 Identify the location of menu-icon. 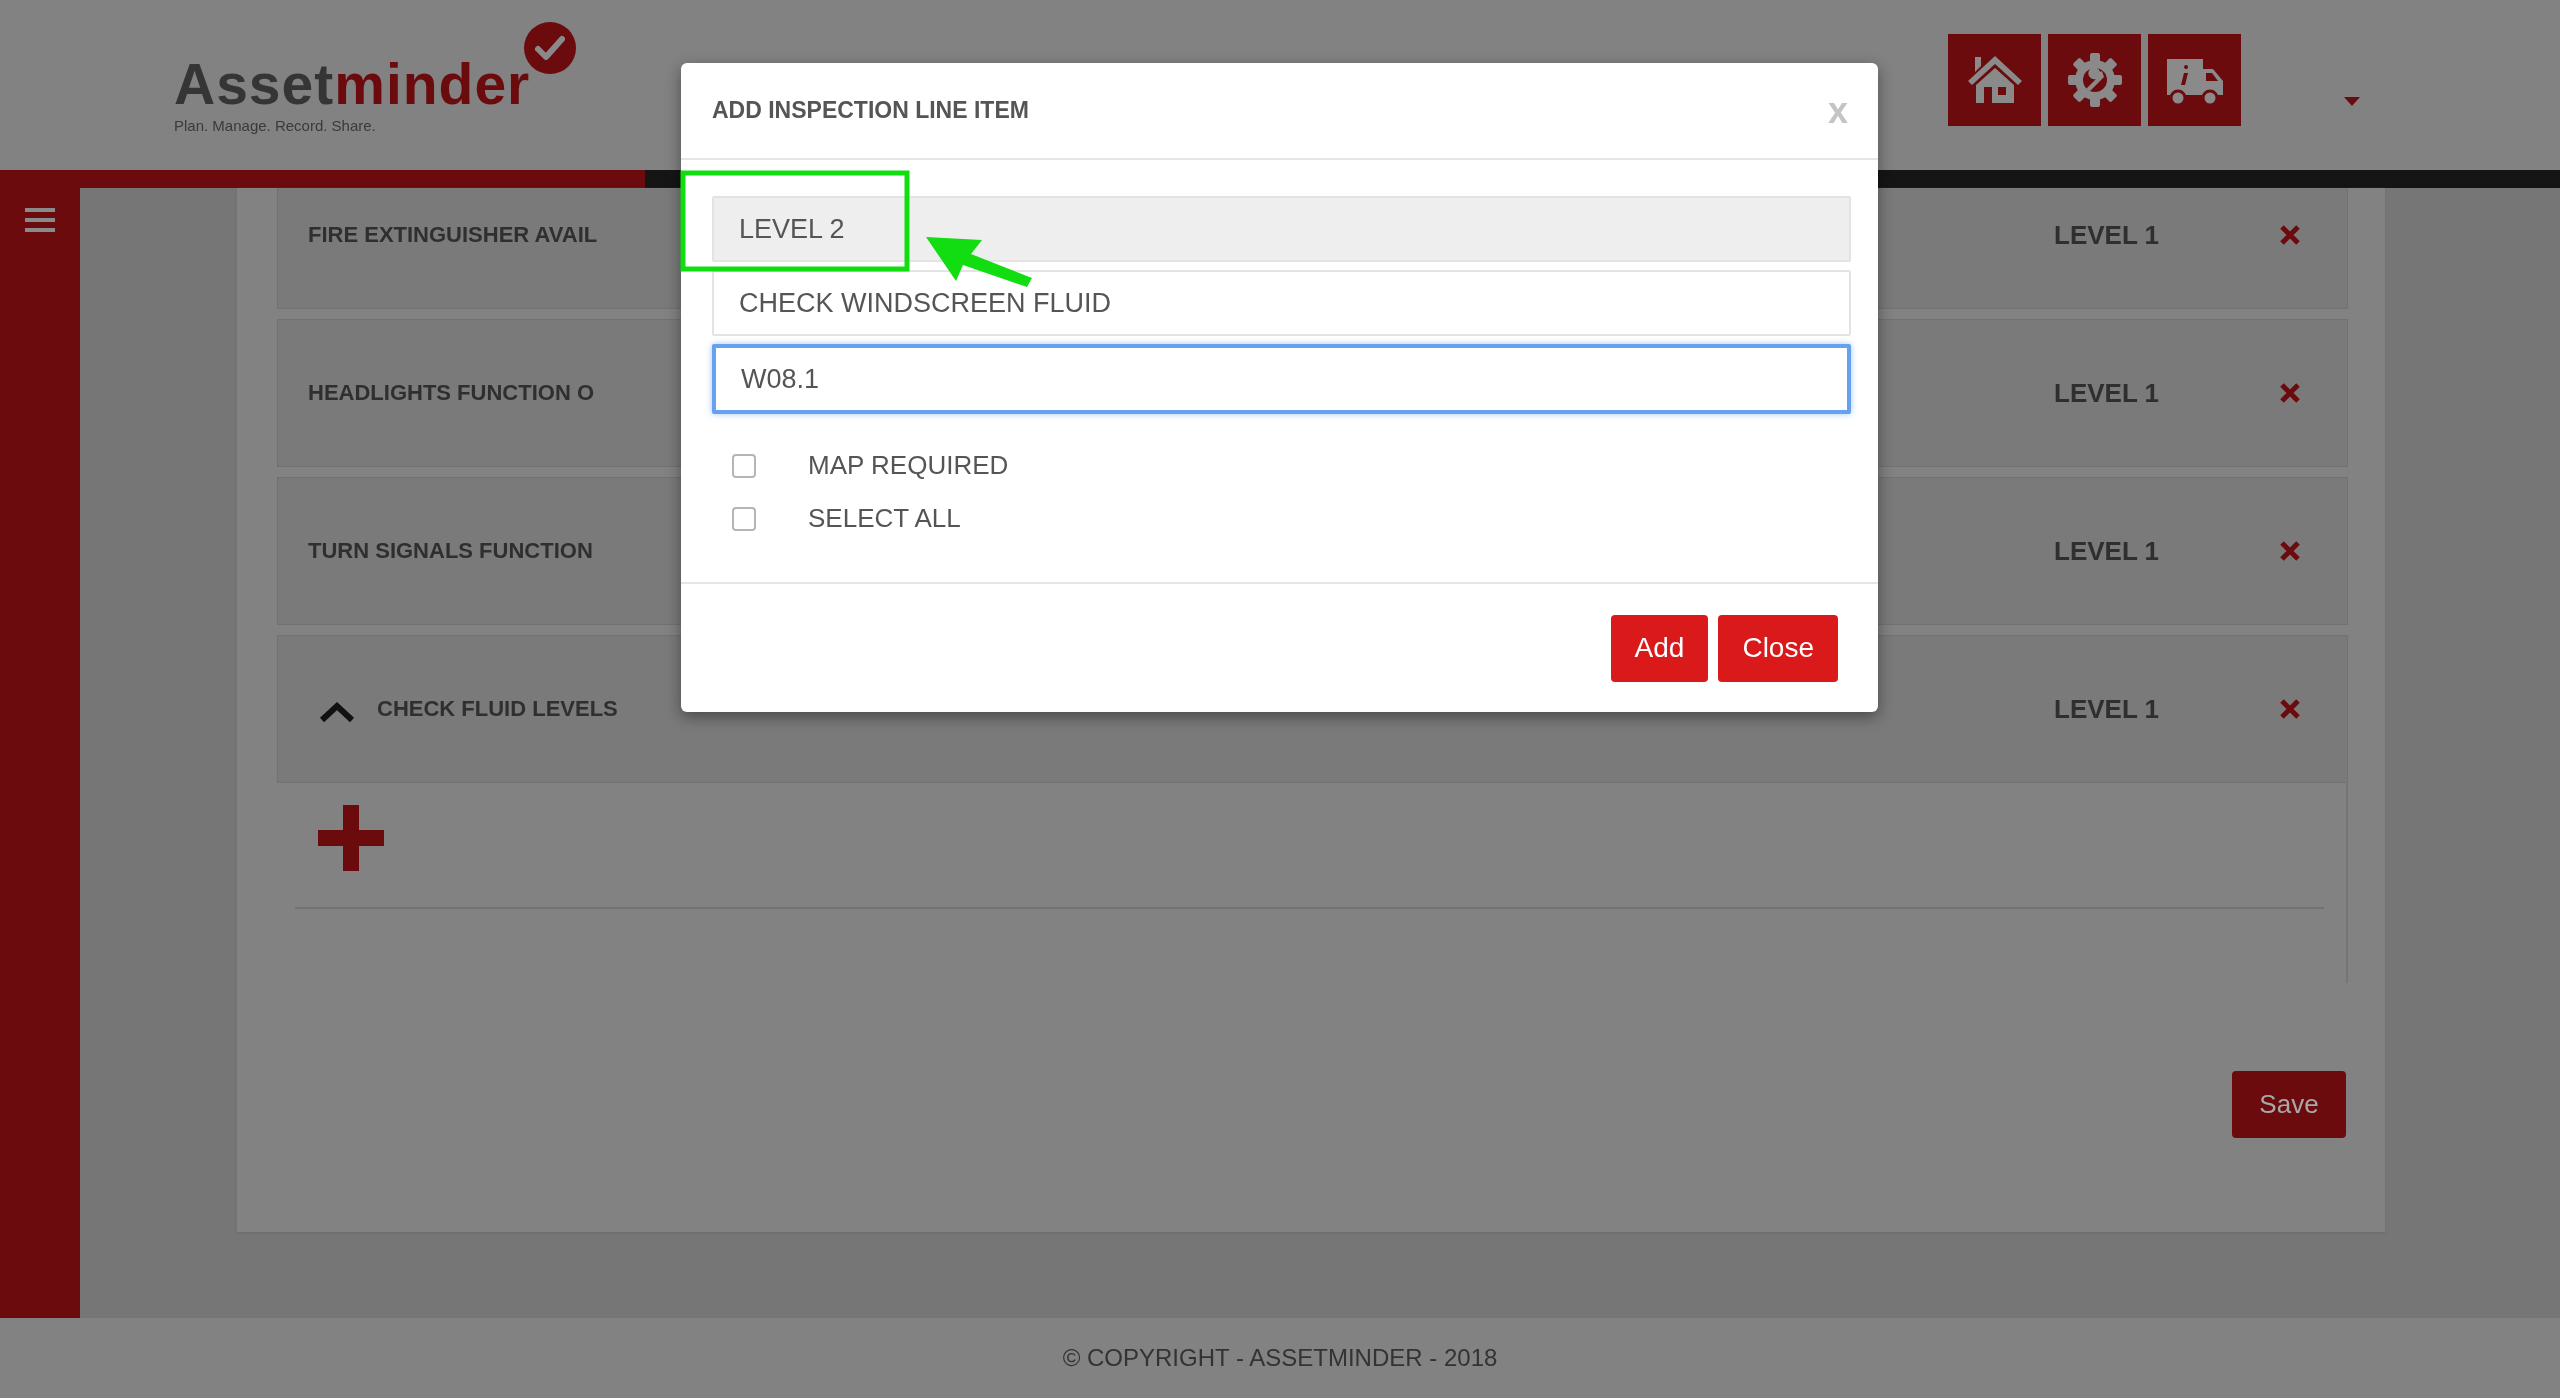
(40, 220).